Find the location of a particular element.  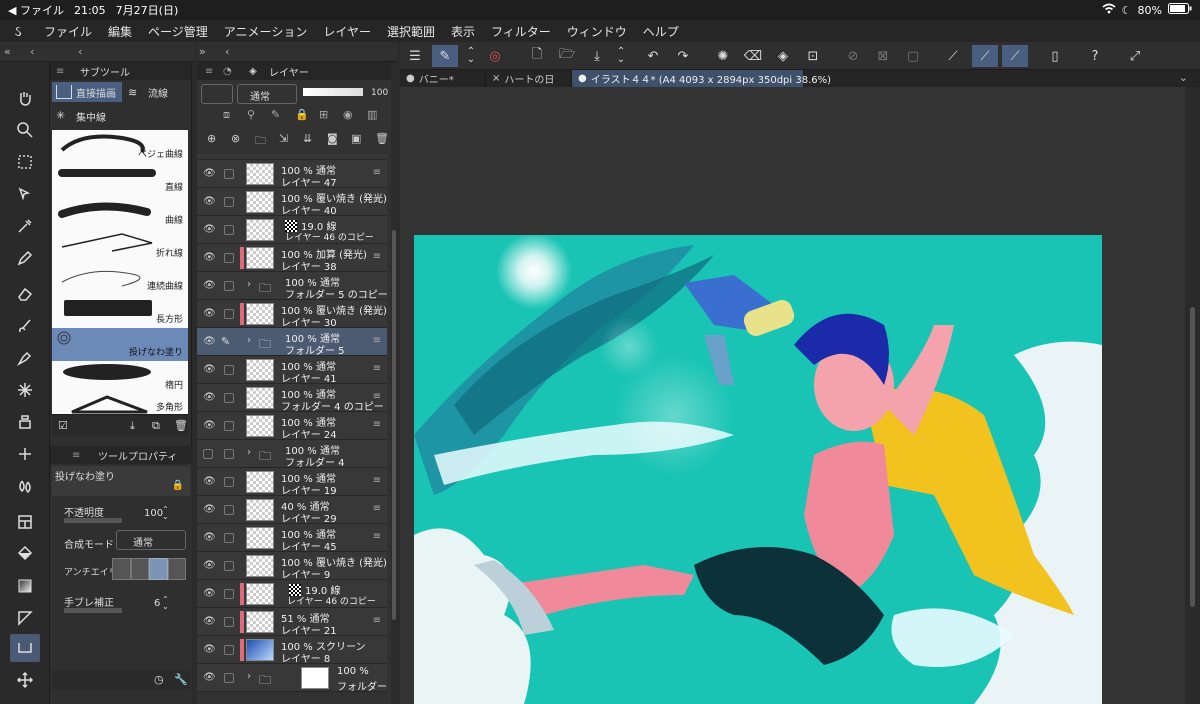

layer-row: 👁 100 % 覆い焼き (発光) レイヤー 9 ≡ is located at coordinates (292, 566).